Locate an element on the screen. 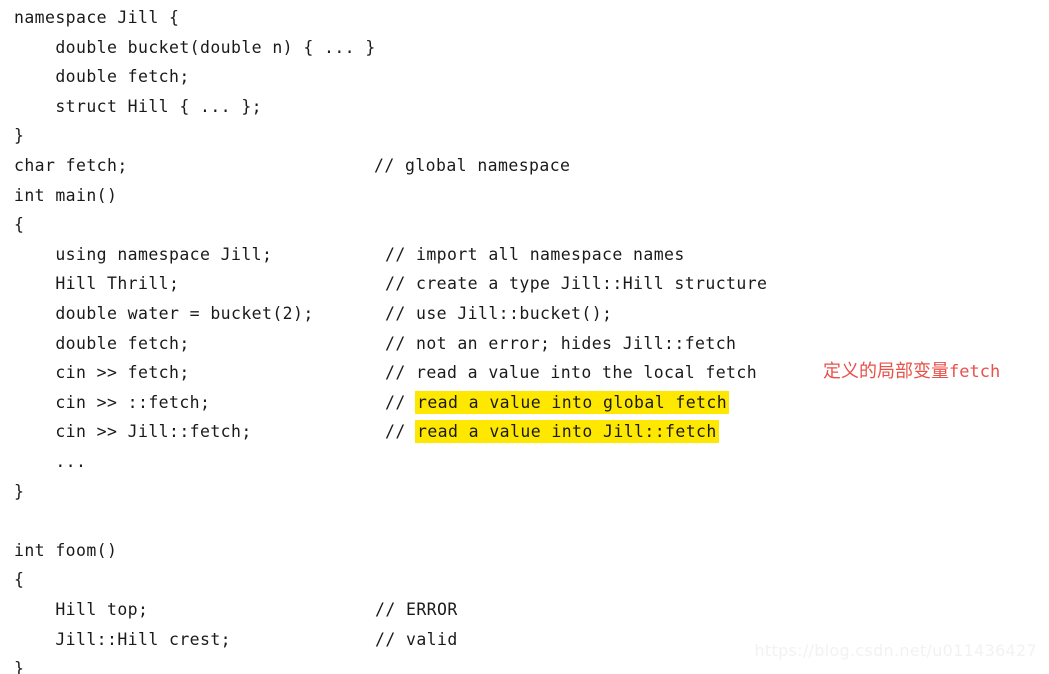 The height and width of the screenshot is (674, 1049). code-line: namespace Jill { is located at coordinates (524, 18).